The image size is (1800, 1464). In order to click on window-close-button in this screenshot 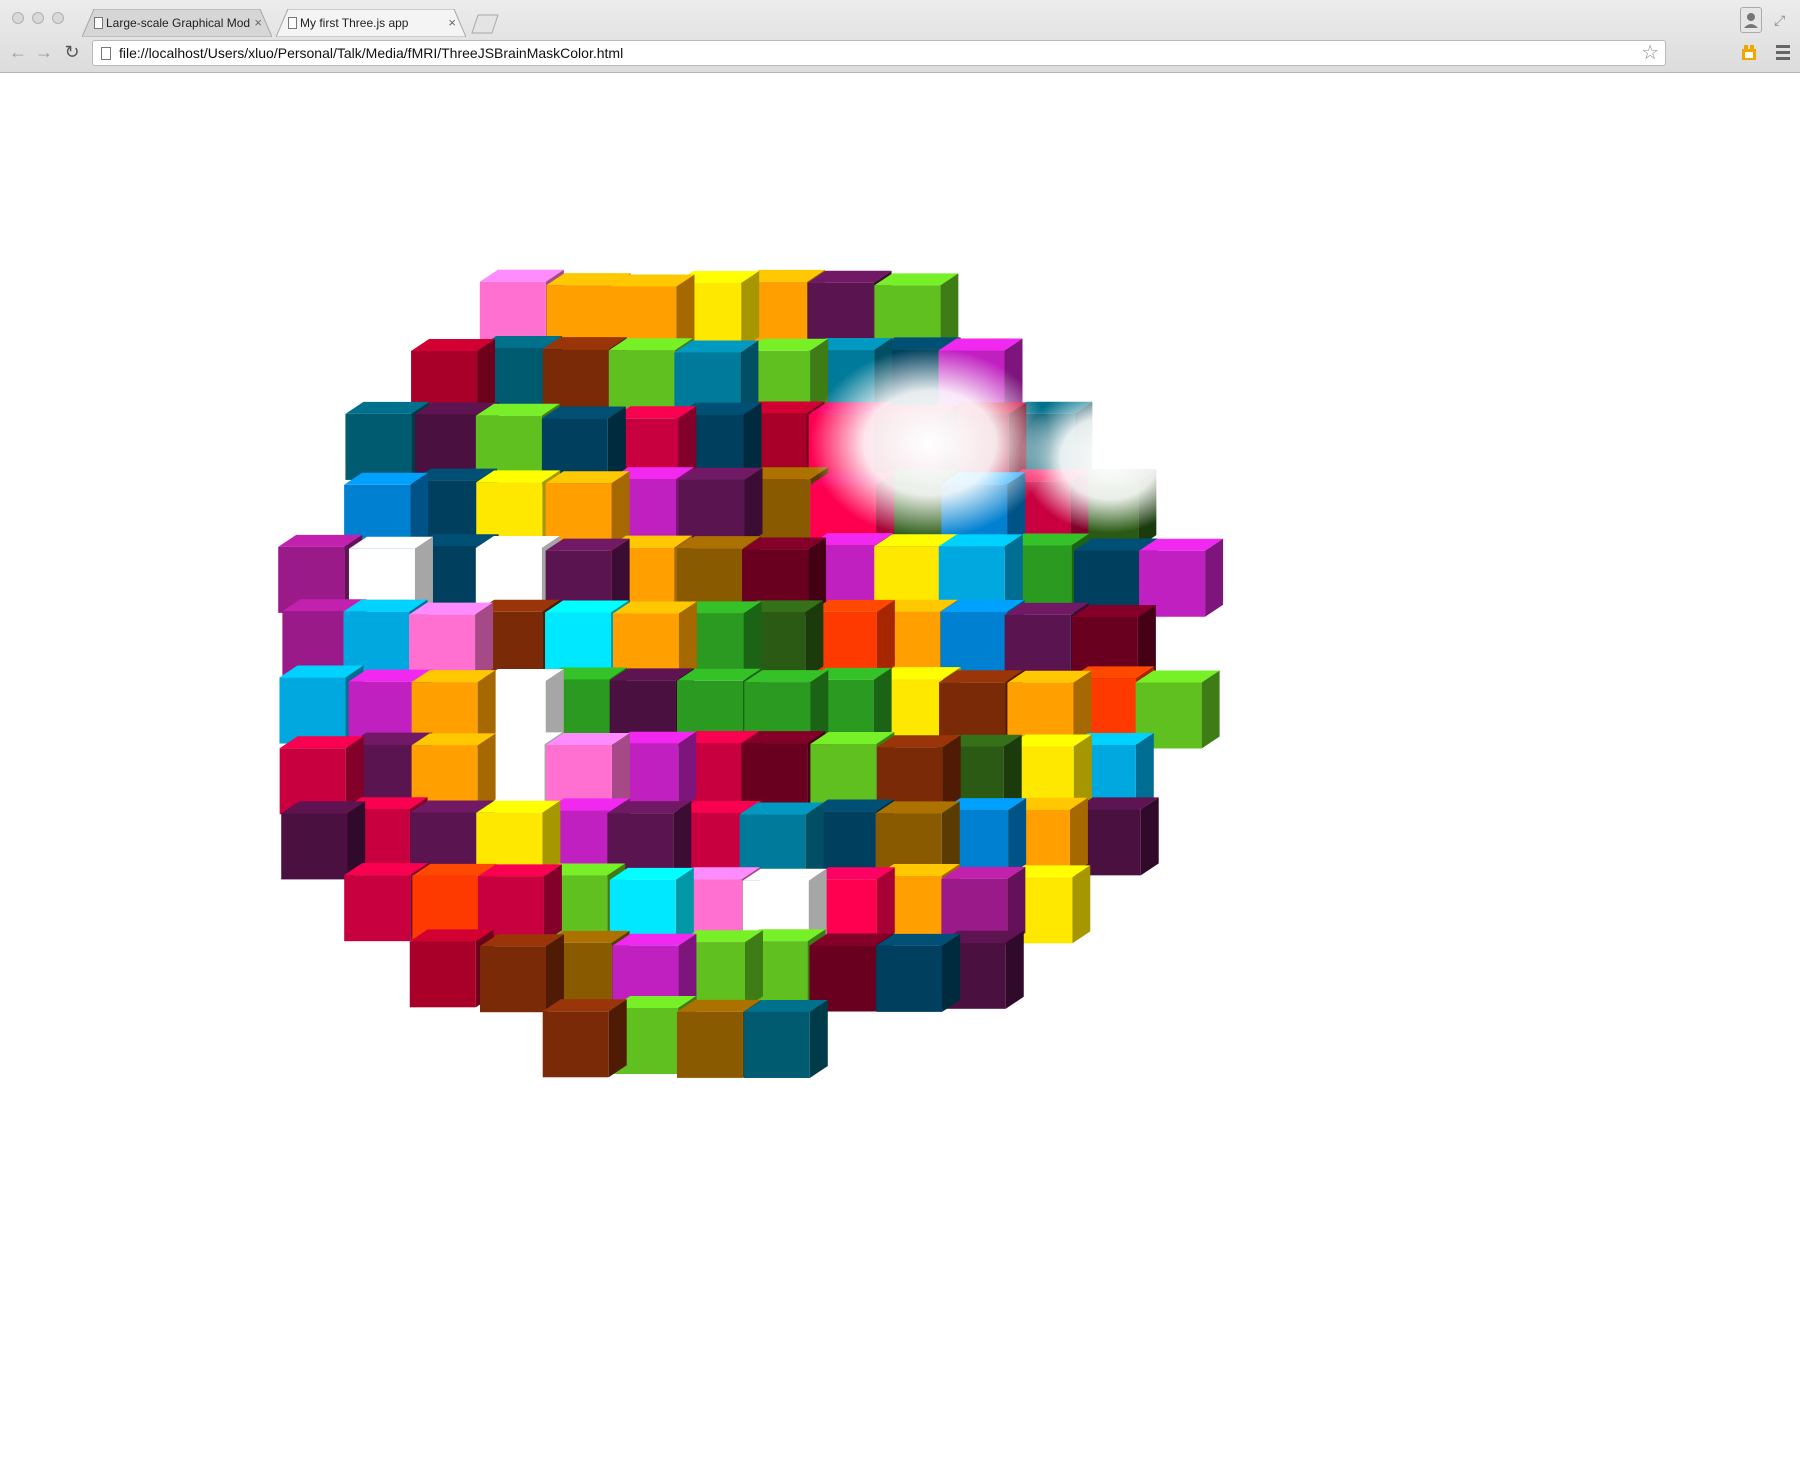, I will do `click(18, 18)`.